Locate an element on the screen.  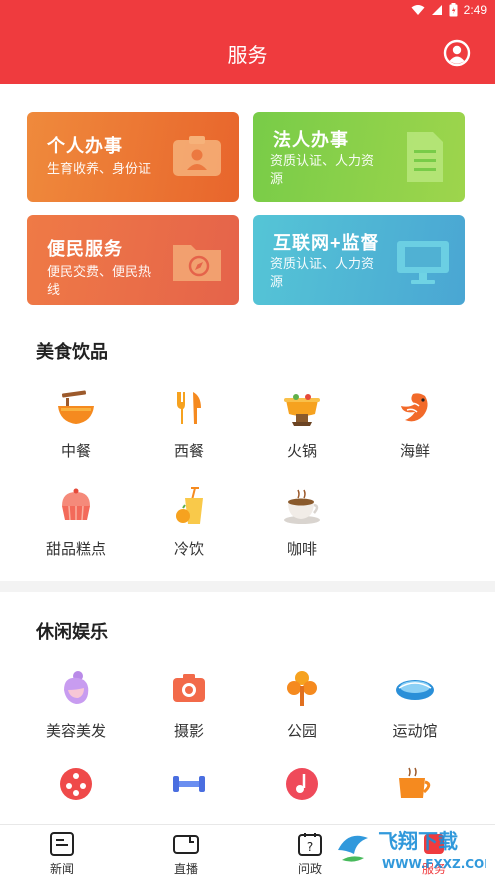
card-title: 法人办事 is located at coordinates (311, 140).